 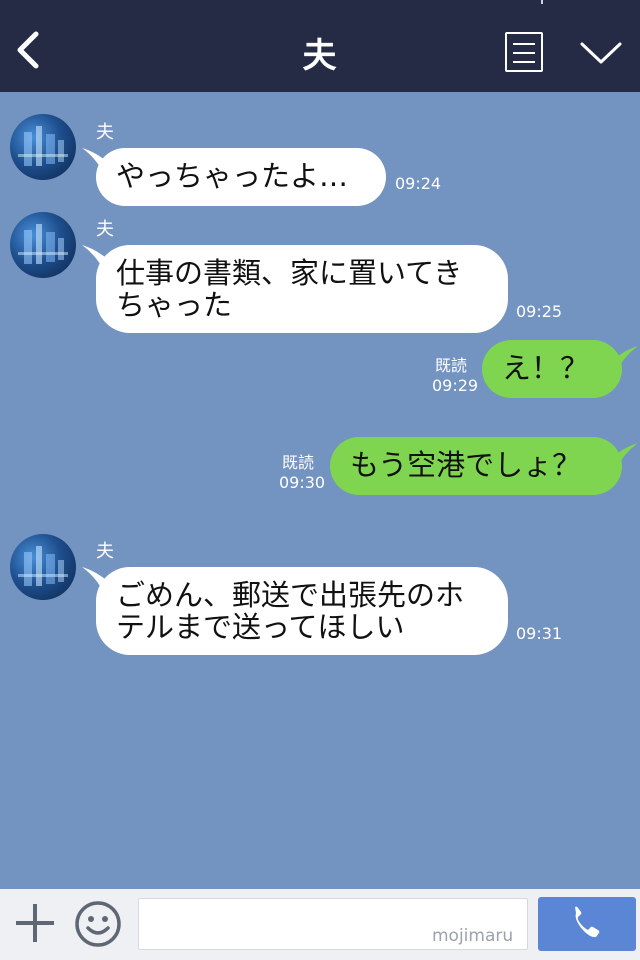 What do you see at coordinates (174, 305) in the screenshot?
I see `message-text-line: ちゃった` at bounding box center [174, 305].